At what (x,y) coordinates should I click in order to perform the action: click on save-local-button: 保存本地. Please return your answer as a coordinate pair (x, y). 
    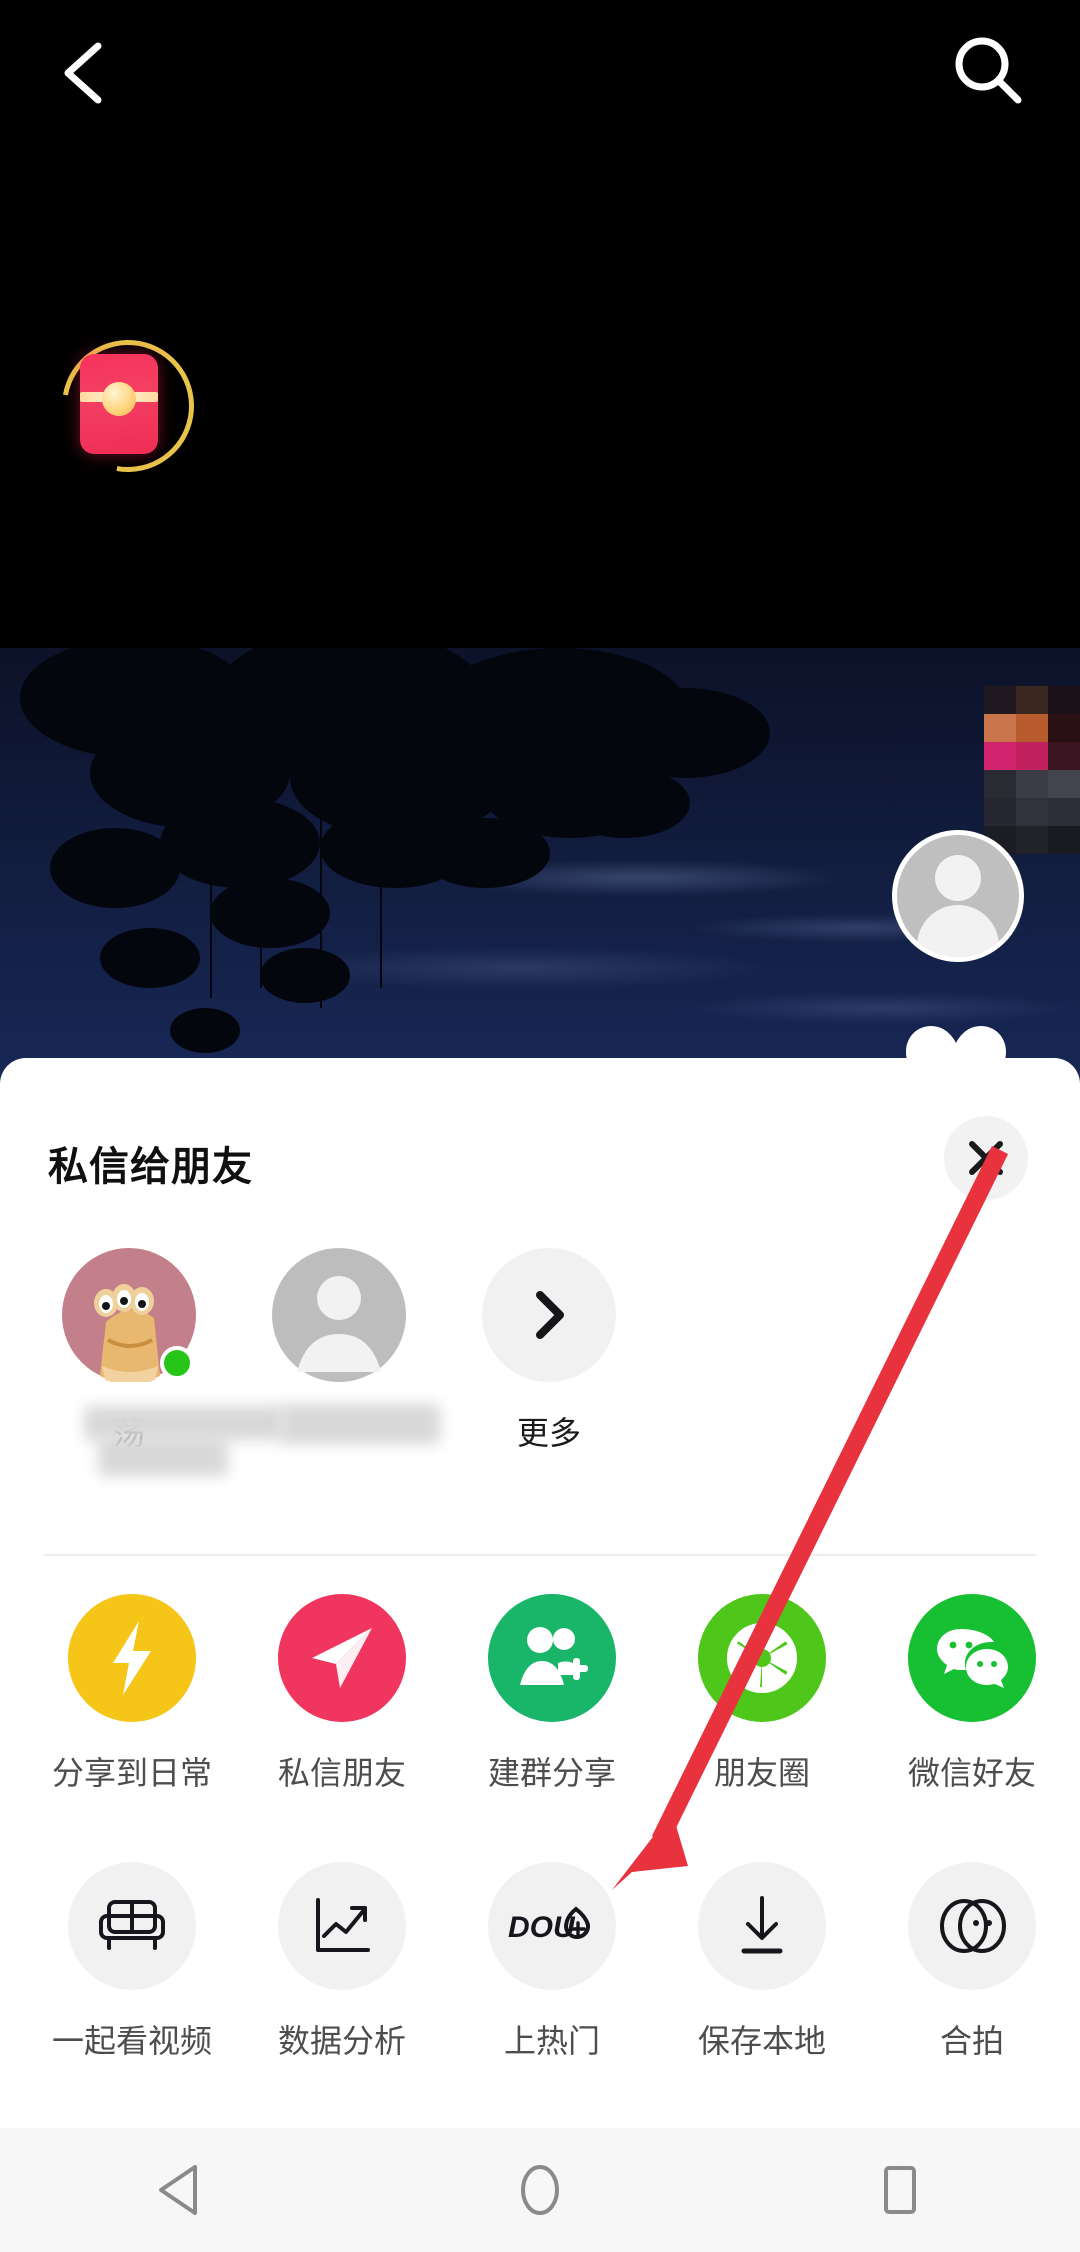
    Looking at the image, I should click on (762, 1962).